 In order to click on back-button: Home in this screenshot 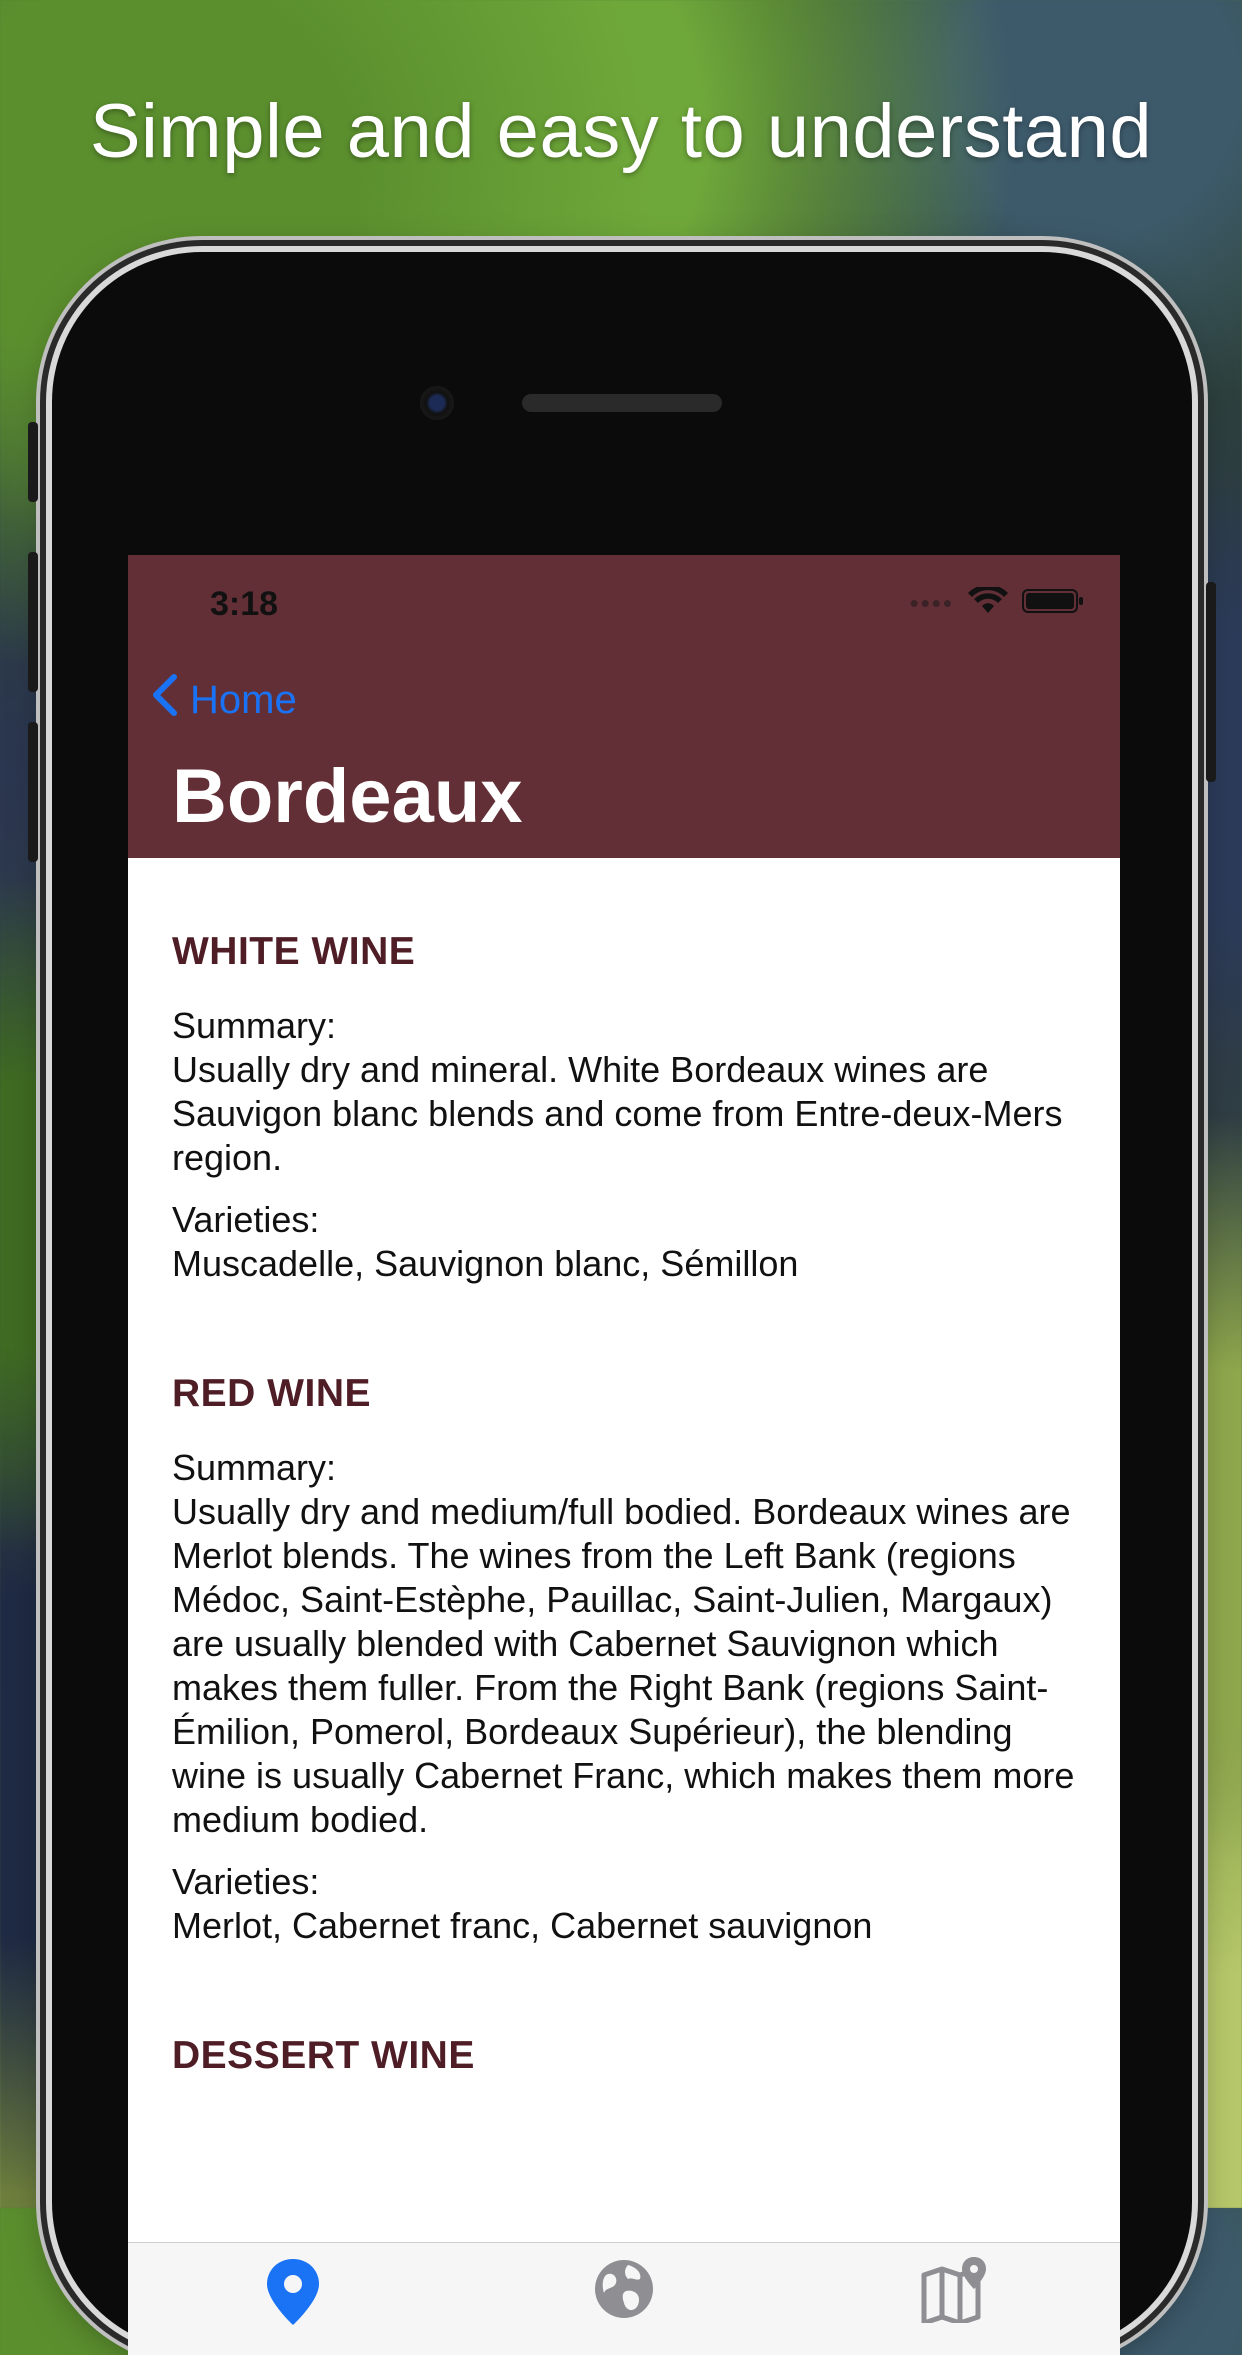, I will do `click(223, 700)`.